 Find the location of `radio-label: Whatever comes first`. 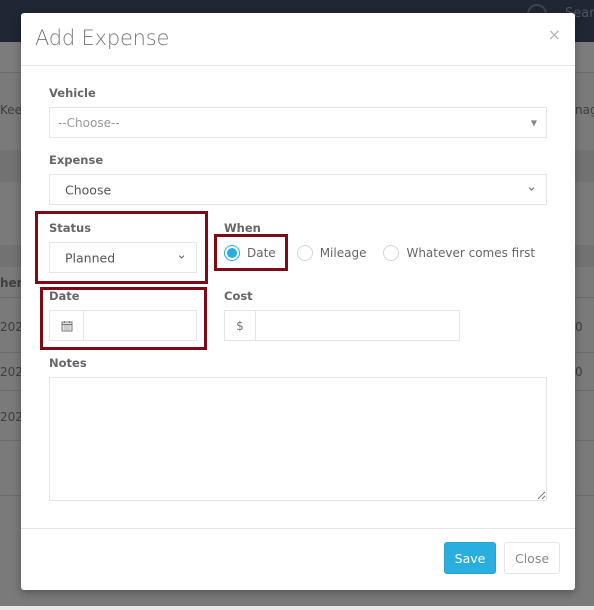

radio-label: Whatever comes first is located at coordinates (471, 253).